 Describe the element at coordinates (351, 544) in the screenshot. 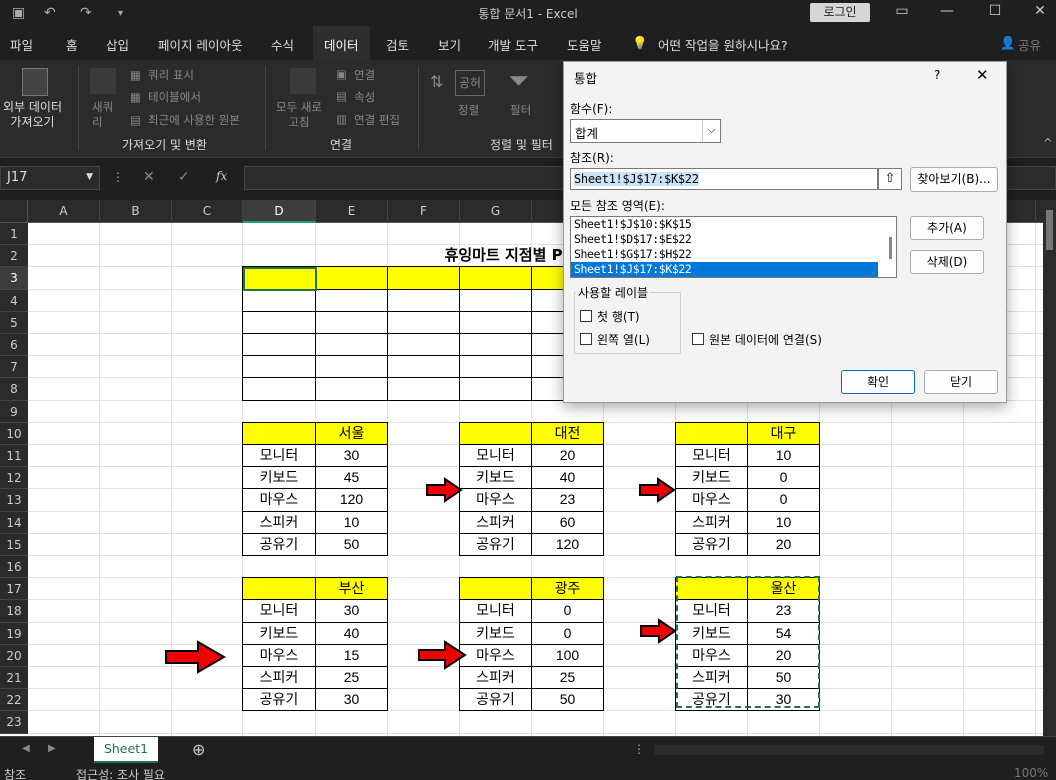

I see `item-value-cell: 50` at that location.